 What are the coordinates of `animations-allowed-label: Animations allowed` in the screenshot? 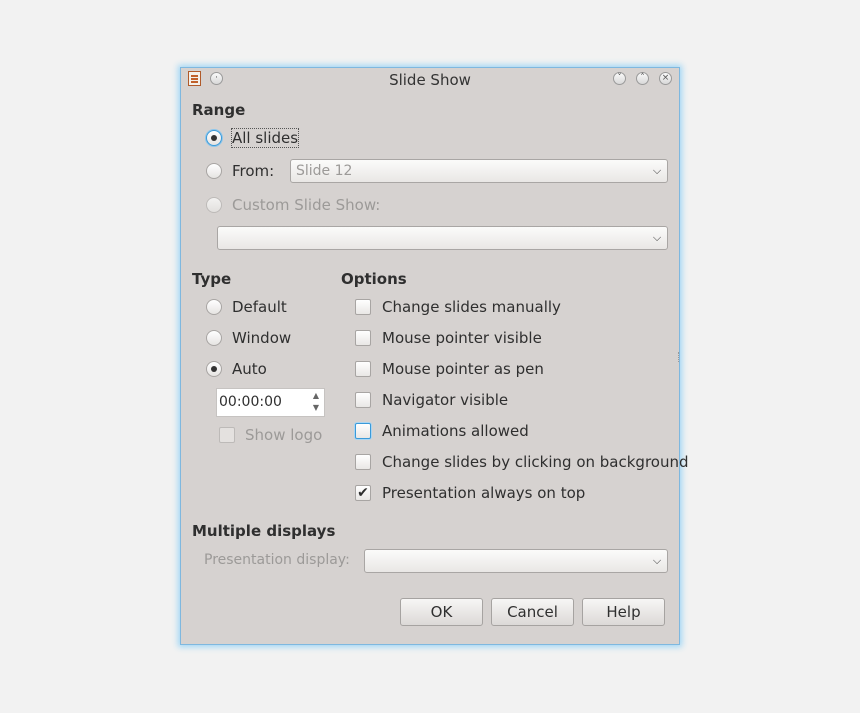 It's located at (455, 431).